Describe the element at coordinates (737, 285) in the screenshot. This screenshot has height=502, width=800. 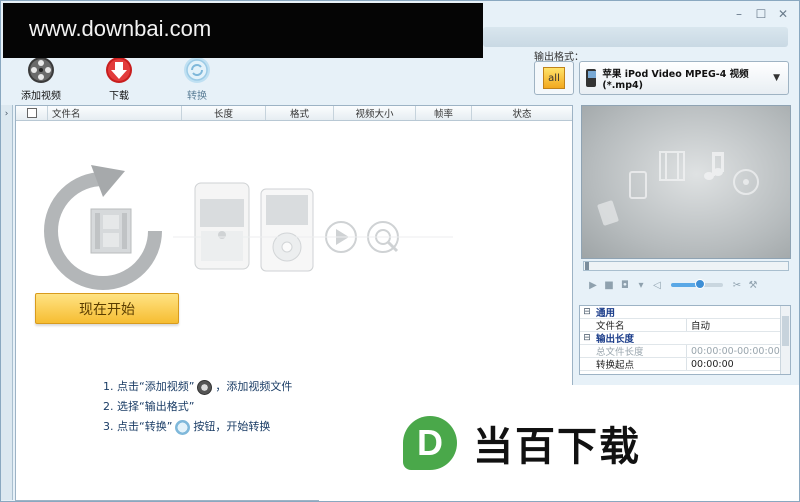
I see `scissors-icon: ✂` at that location.